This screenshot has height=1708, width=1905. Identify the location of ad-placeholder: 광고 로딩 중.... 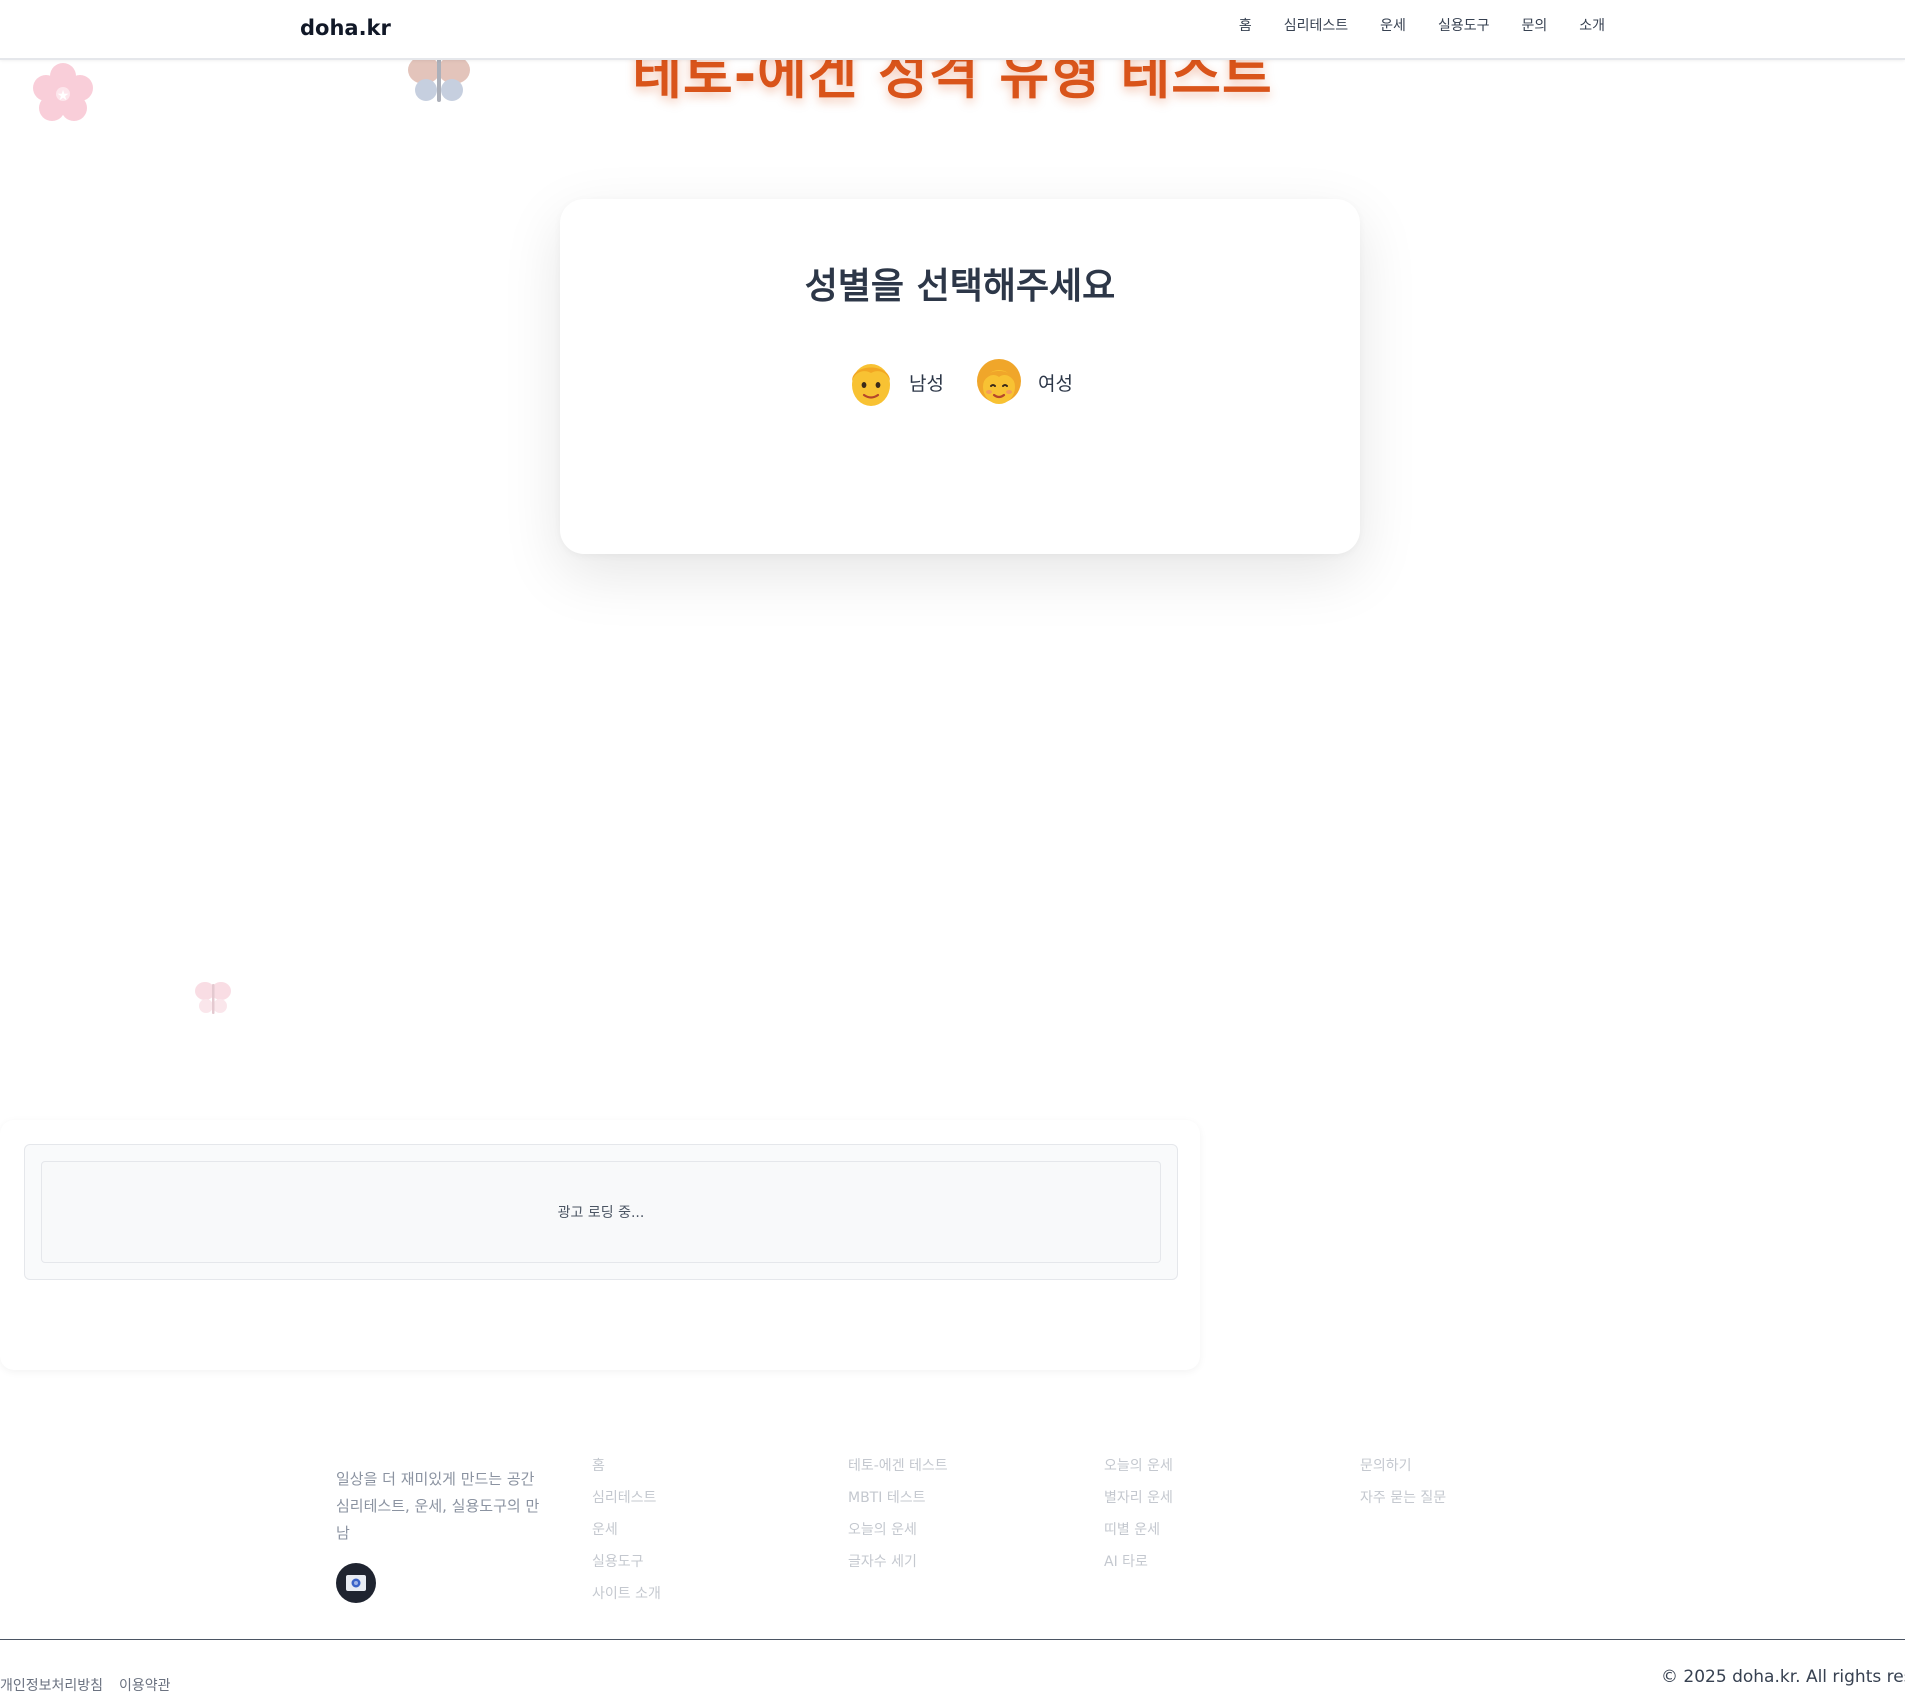
(601, 1212).